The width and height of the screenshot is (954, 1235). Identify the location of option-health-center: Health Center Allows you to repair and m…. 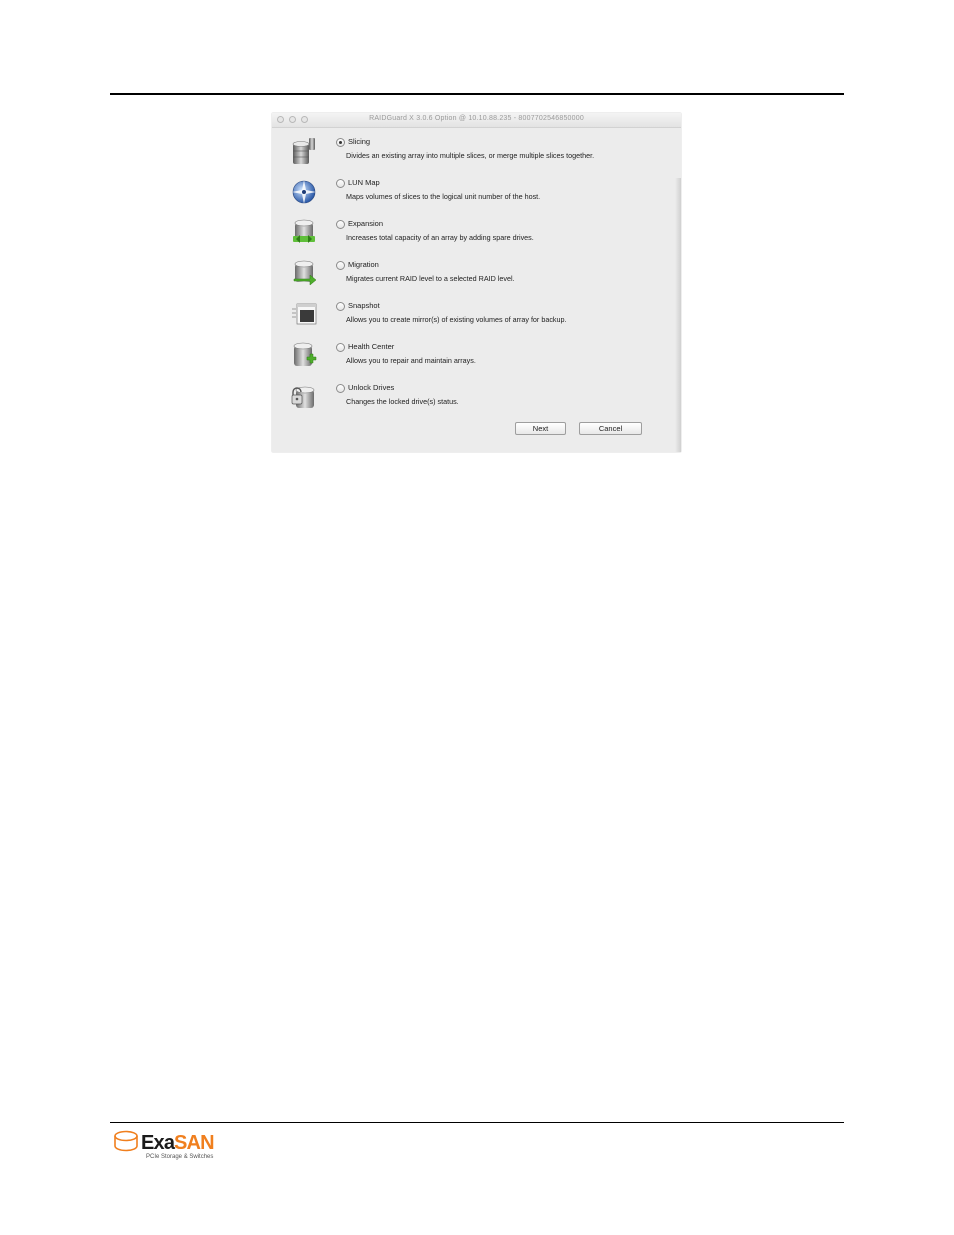
(476, 361).